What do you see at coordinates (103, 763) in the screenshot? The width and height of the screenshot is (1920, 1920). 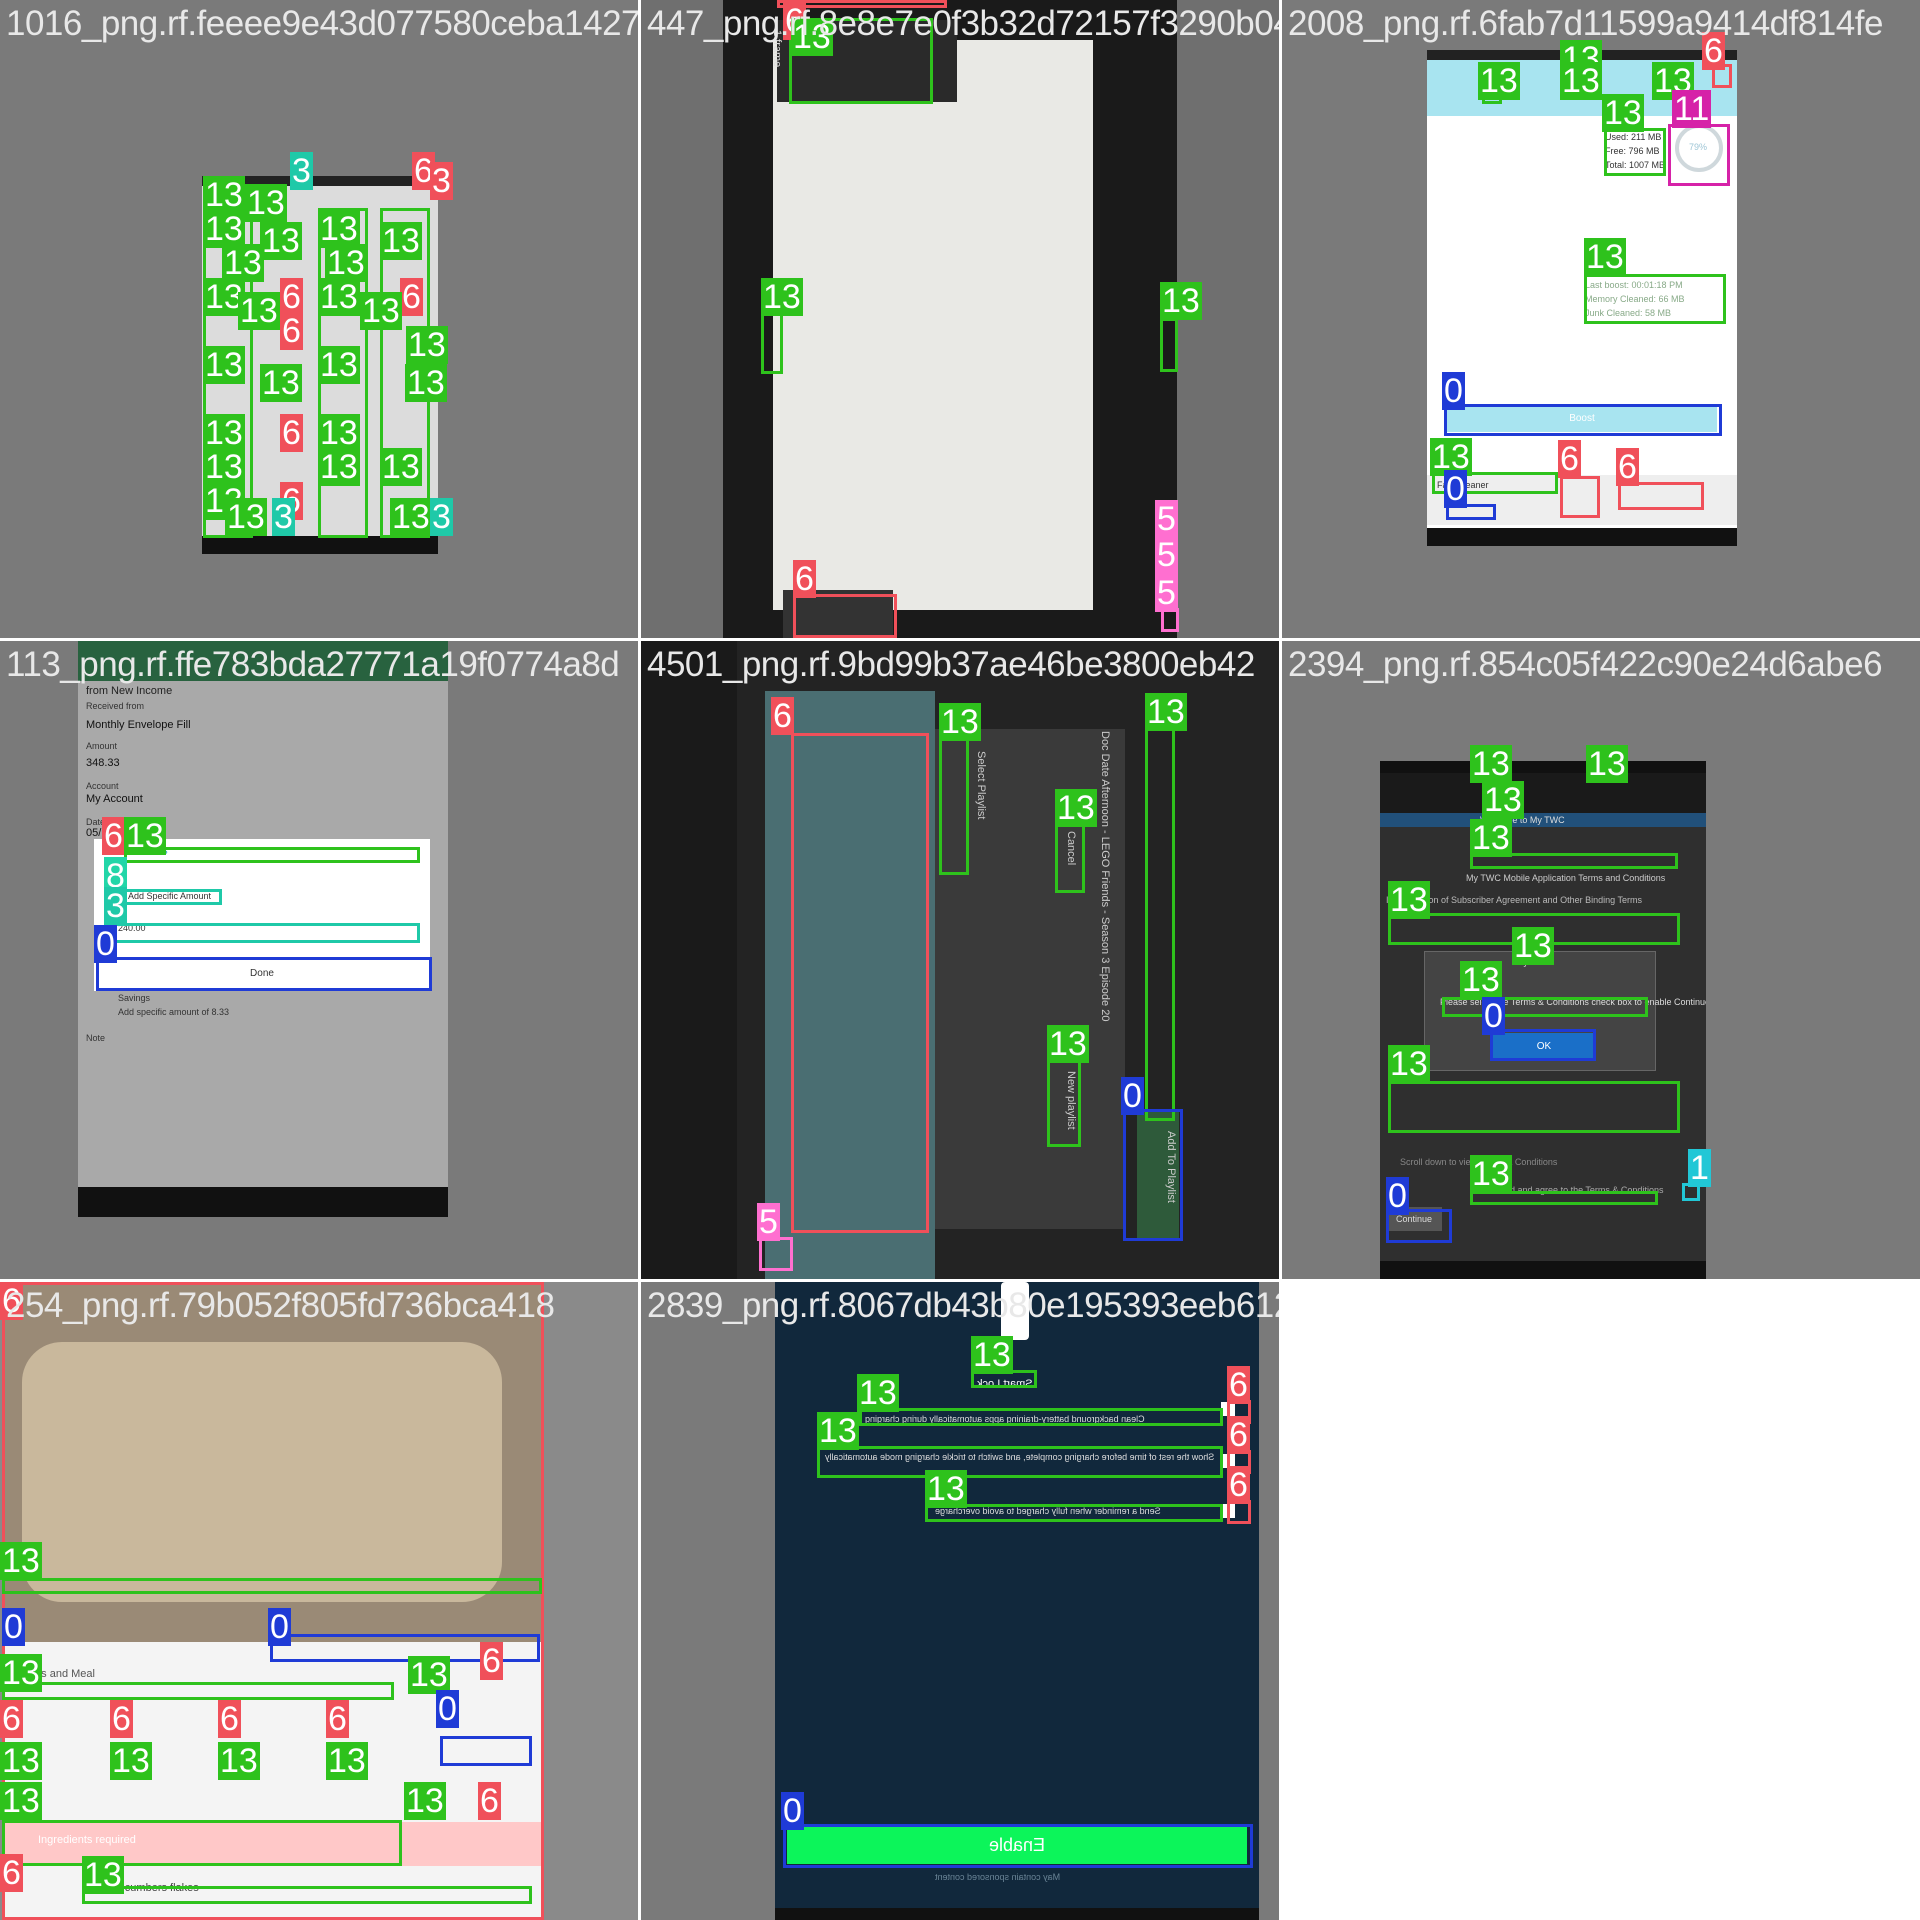 I see `amount-value: 348.33` at bounding box center [103, 763].